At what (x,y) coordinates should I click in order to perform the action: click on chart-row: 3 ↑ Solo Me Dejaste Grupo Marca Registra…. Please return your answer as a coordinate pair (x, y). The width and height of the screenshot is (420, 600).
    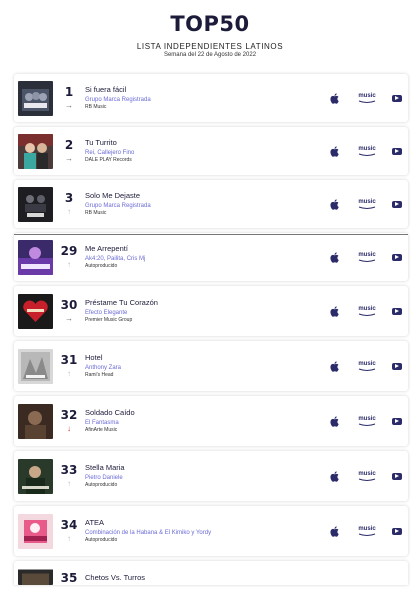
    Looking at the image, I should click on (211, 204).